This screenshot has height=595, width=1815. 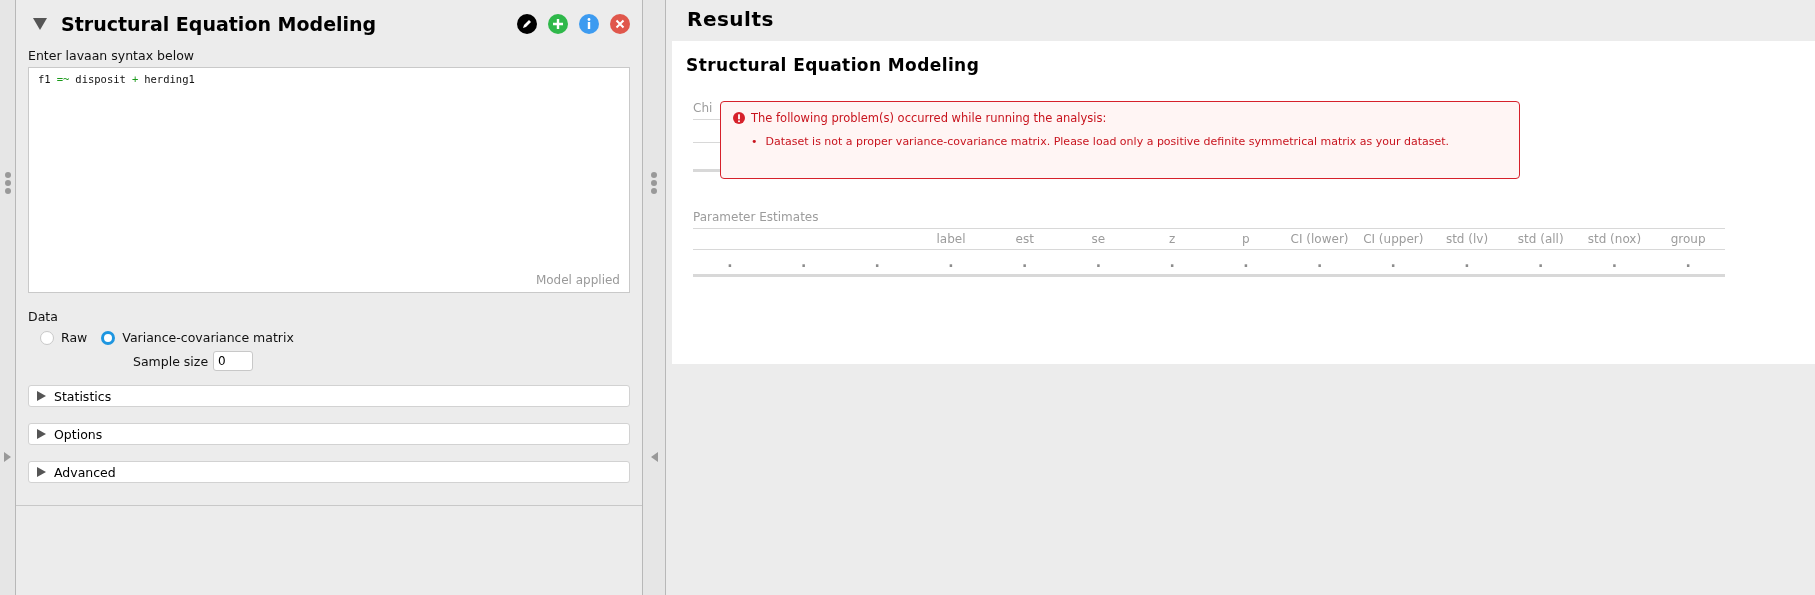 What do you see at coordinates (589, 24) in the screenshot?
I see `info-icon` at bounding box center [589, 24].